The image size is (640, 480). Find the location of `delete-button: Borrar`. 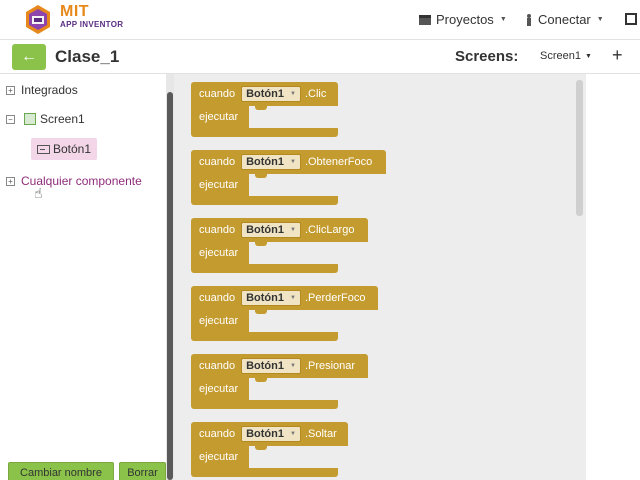

delete-button: Borrar is located at coordinates (142, 471).